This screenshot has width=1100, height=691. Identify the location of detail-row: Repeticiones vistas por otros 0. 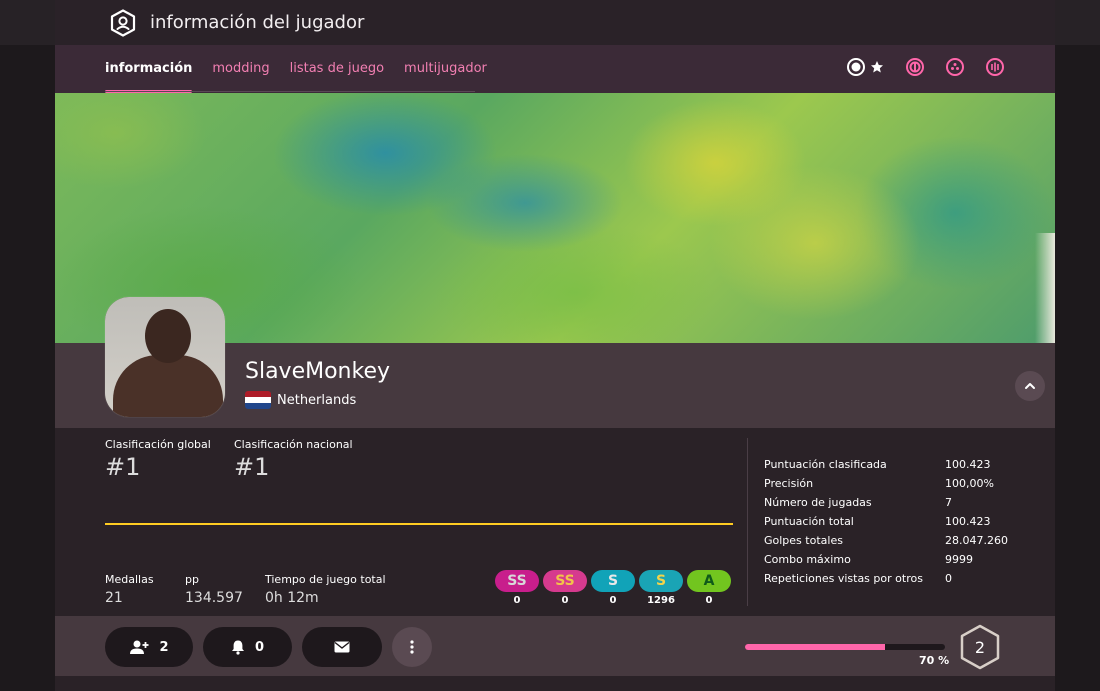
(904, 581).